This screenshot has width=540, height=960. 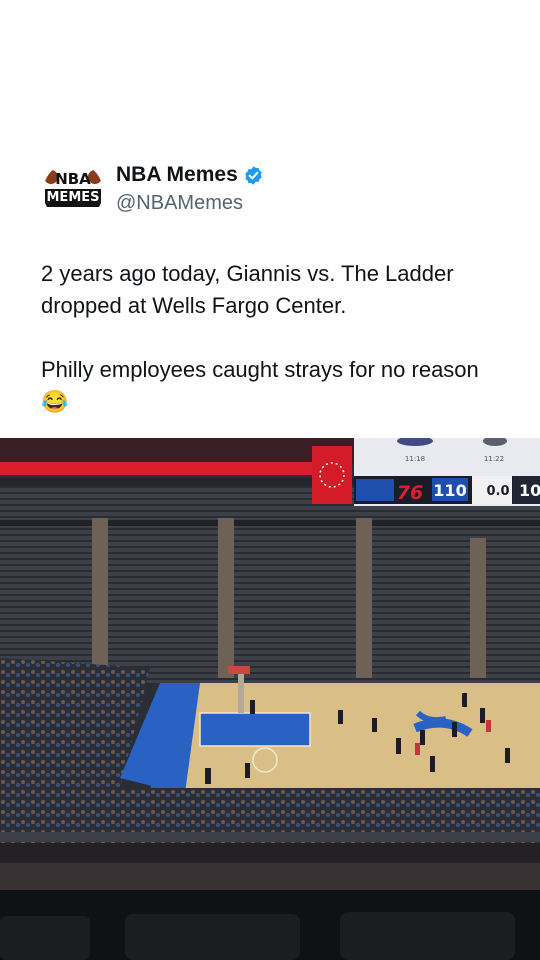 I want to click on display-name: NBA Memes, so click(x=177, y=174).